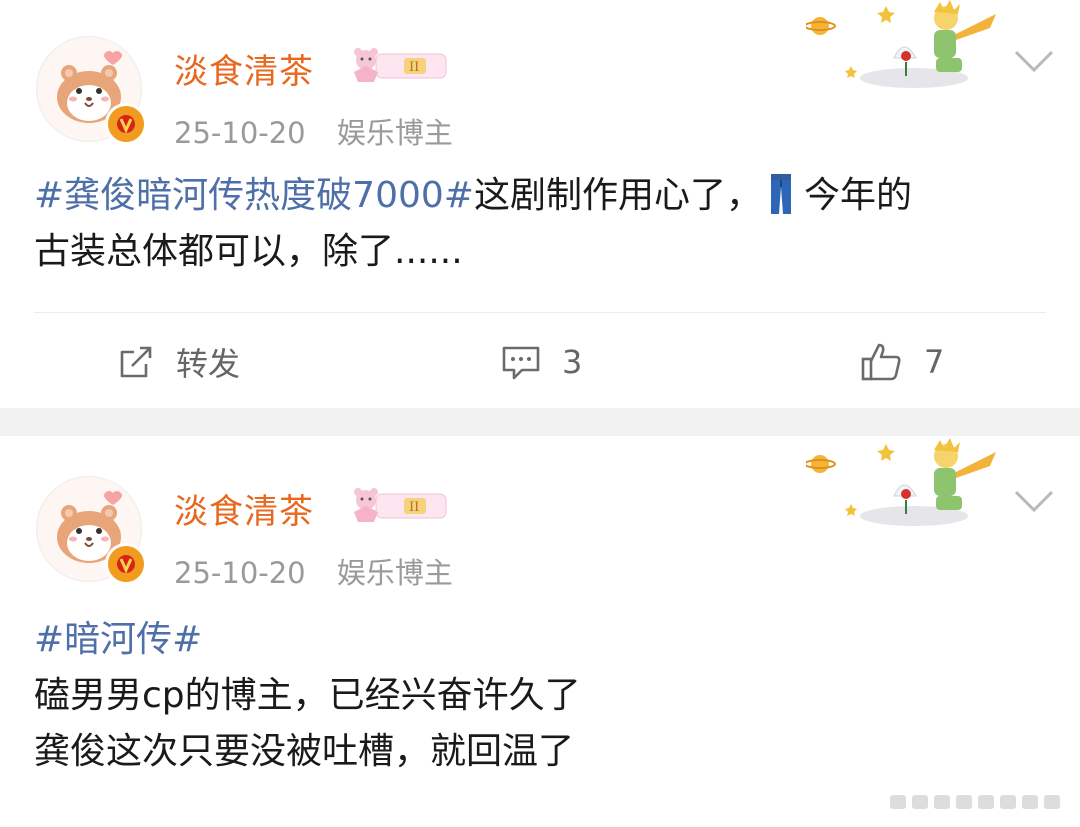 This screenshot has height=827, width=1080. What do you see at coordinates (540, 422) in the screenshot?
I see `post-separator` at bounding box center [540, 422].